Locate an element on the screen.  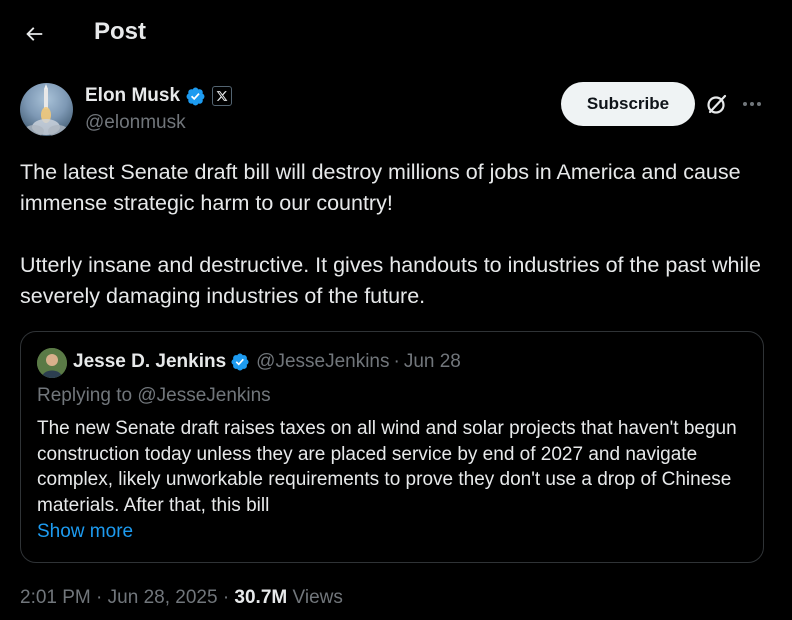
x-logo-icon is located at coordinates (222, 96).